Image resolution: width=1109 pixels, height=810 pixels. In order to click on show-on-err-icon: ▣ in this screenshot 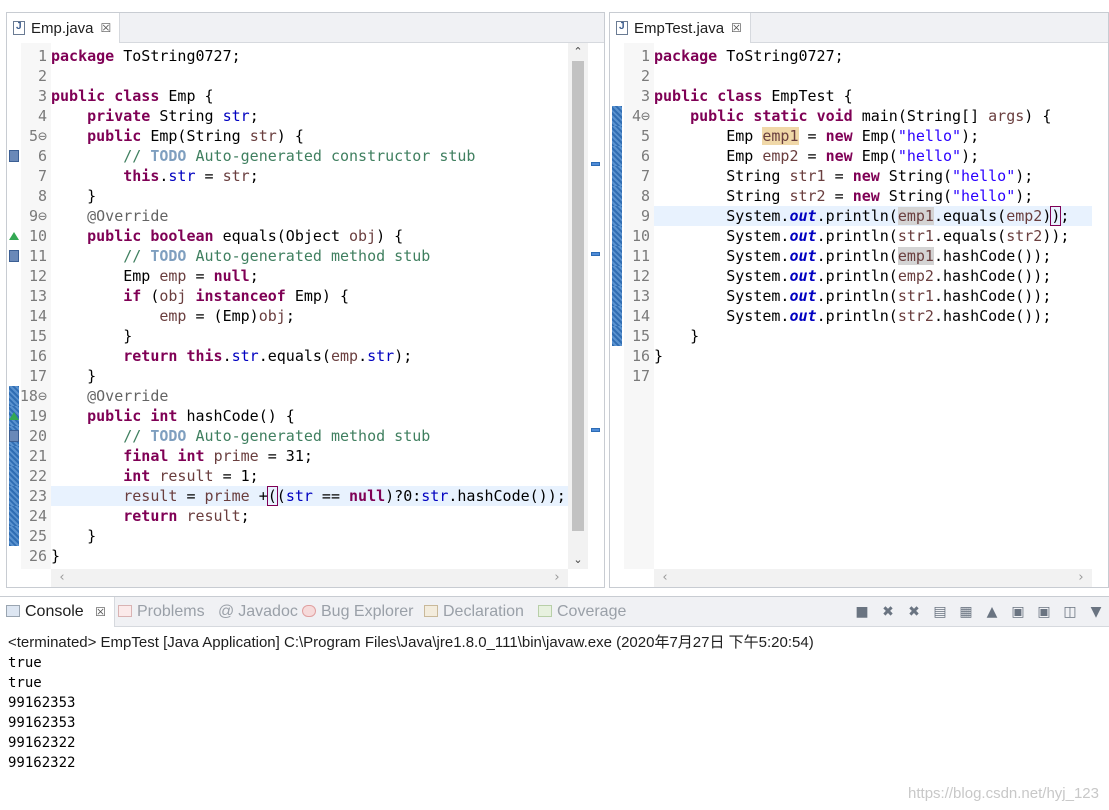, I will do `click(1044, 612)`.